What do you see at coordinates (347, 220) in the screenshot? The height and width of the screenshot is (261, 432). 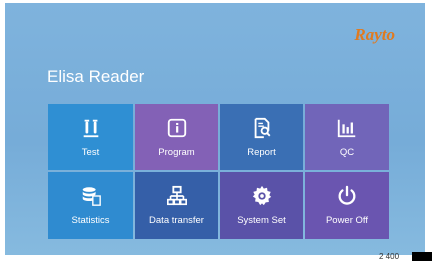 I see `power-off-label: Power Off` at bounding box center [347, 220].